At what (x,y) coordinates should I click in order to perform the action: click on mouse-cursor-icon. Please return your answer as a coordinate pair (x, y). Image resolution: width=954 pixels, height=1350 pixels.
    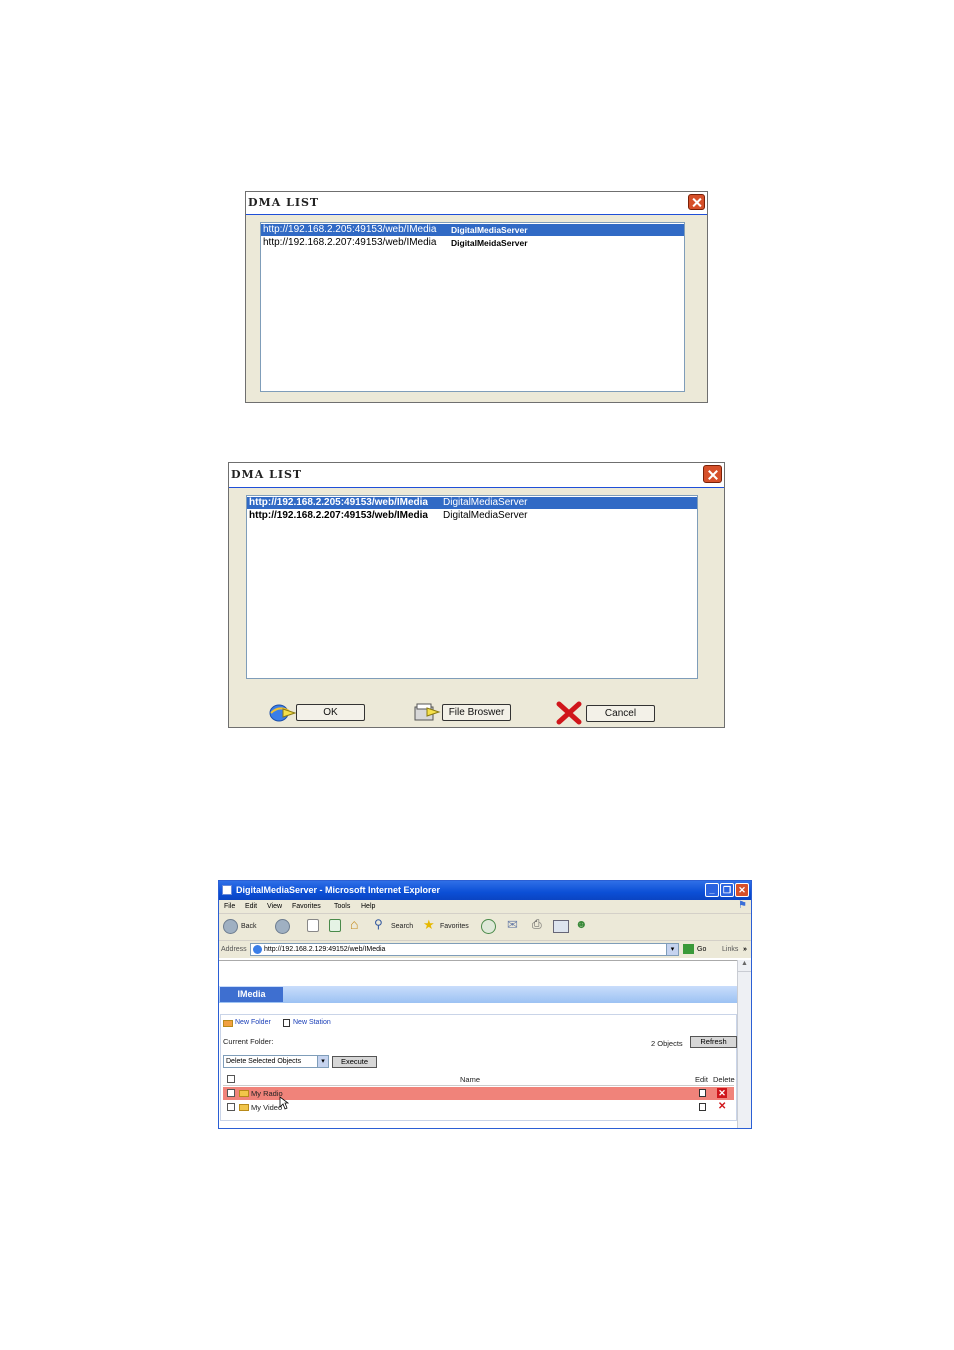
    Looking at the image, I should click on (284, 1103).